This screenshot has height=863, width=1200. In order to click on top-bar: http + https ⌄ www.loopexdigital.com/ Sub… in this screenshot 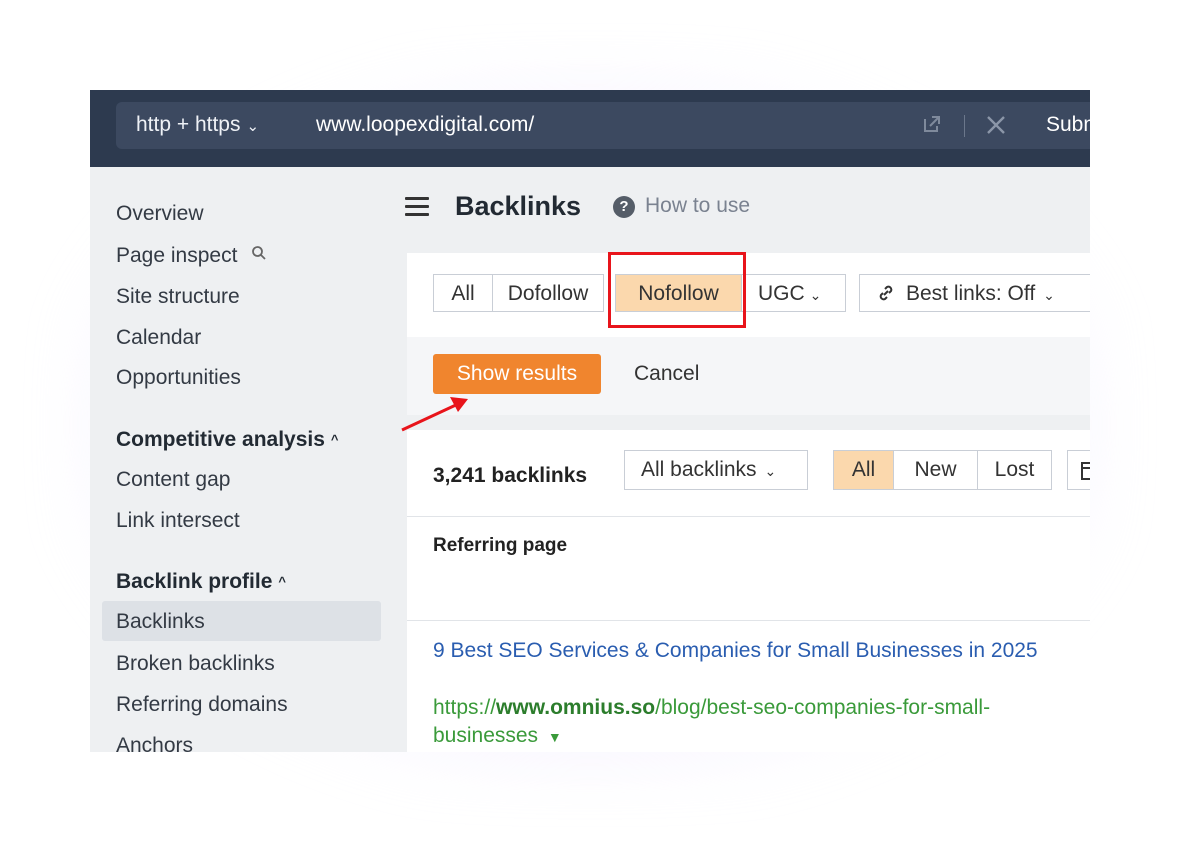, I will do `click(590, 128)`.